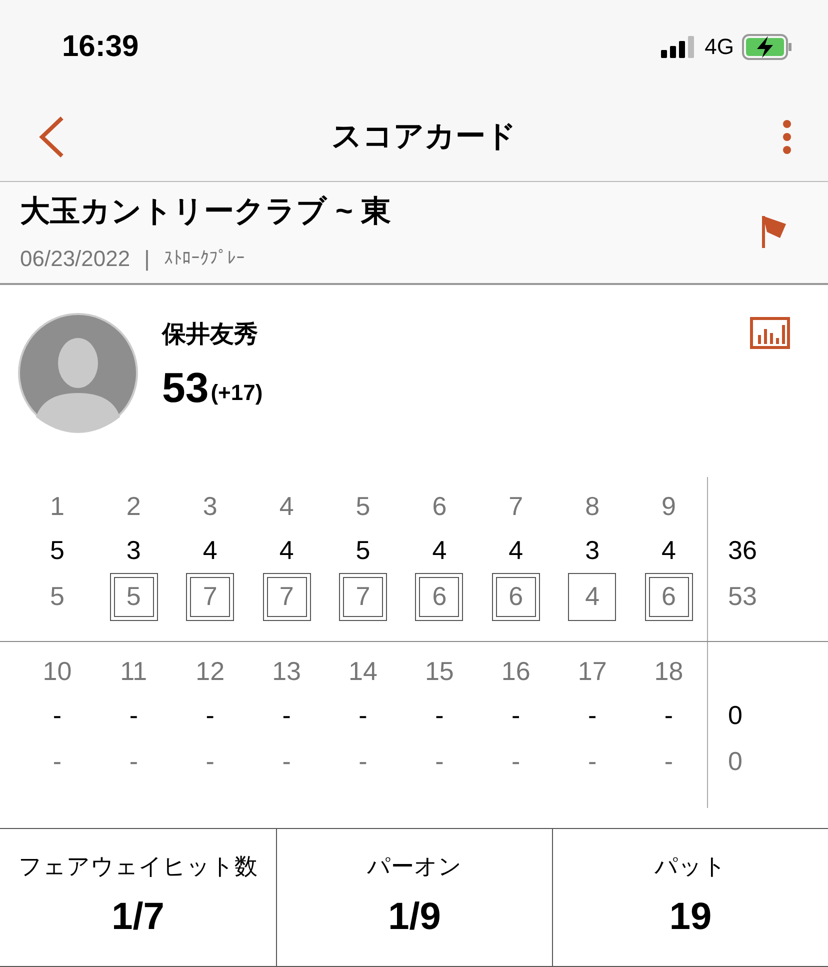 This screenshot has height=967, width=828. I want to click on stat-label: パット, so click(690, 866).